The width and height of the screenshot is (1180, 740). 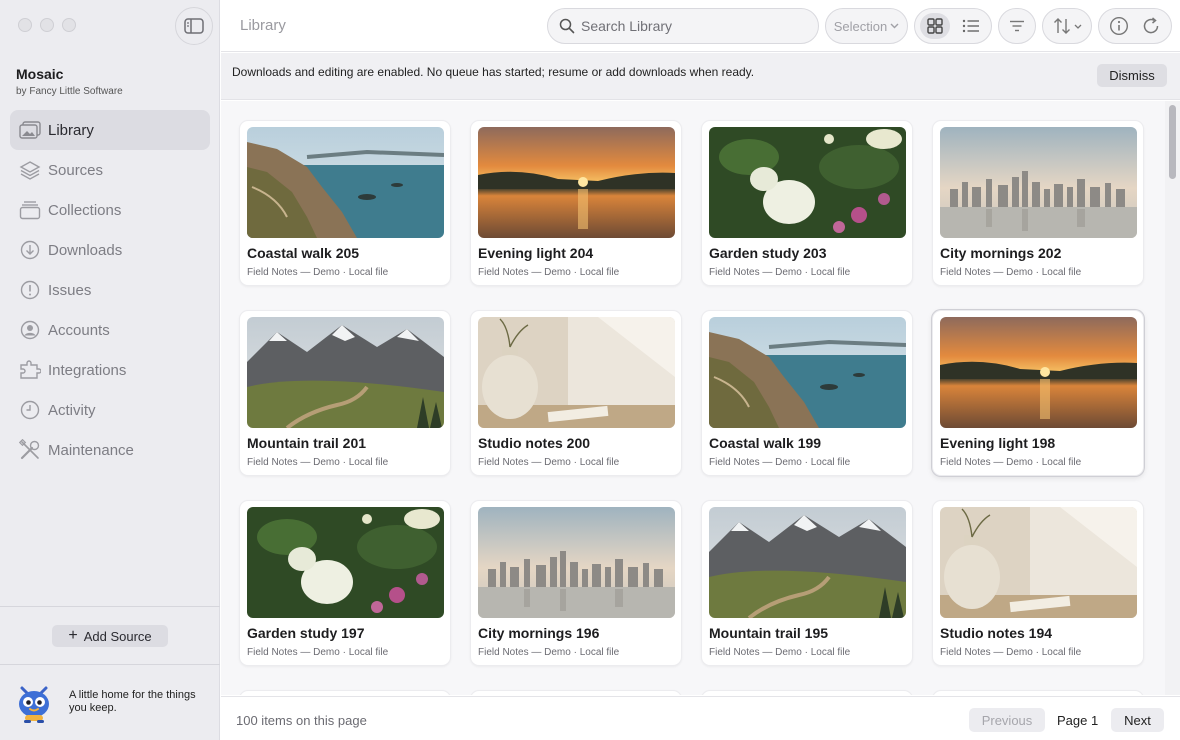 I want to click on add-source-button: + Add Source, so click(x=110, y=636).